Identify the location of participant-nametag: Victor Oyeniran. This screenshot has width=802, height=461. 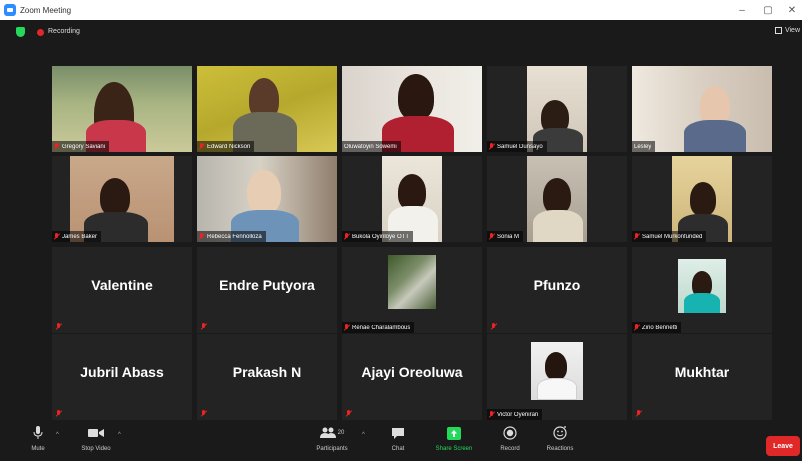
(515, 414).